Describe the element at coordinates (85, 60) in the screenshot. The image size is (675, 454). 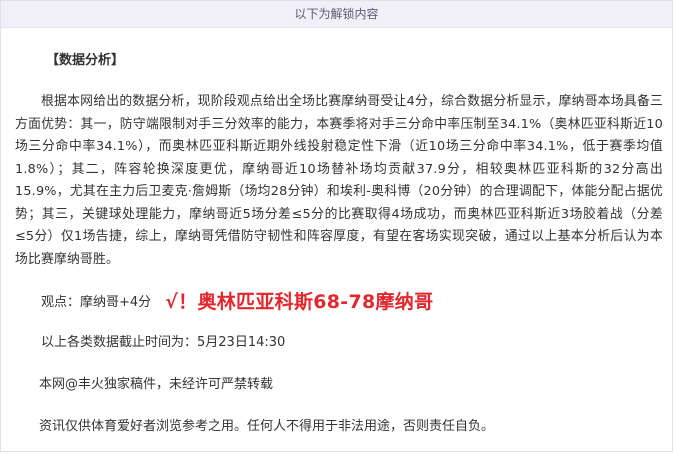
I see `section-heading: 【数据分析】` at that location.